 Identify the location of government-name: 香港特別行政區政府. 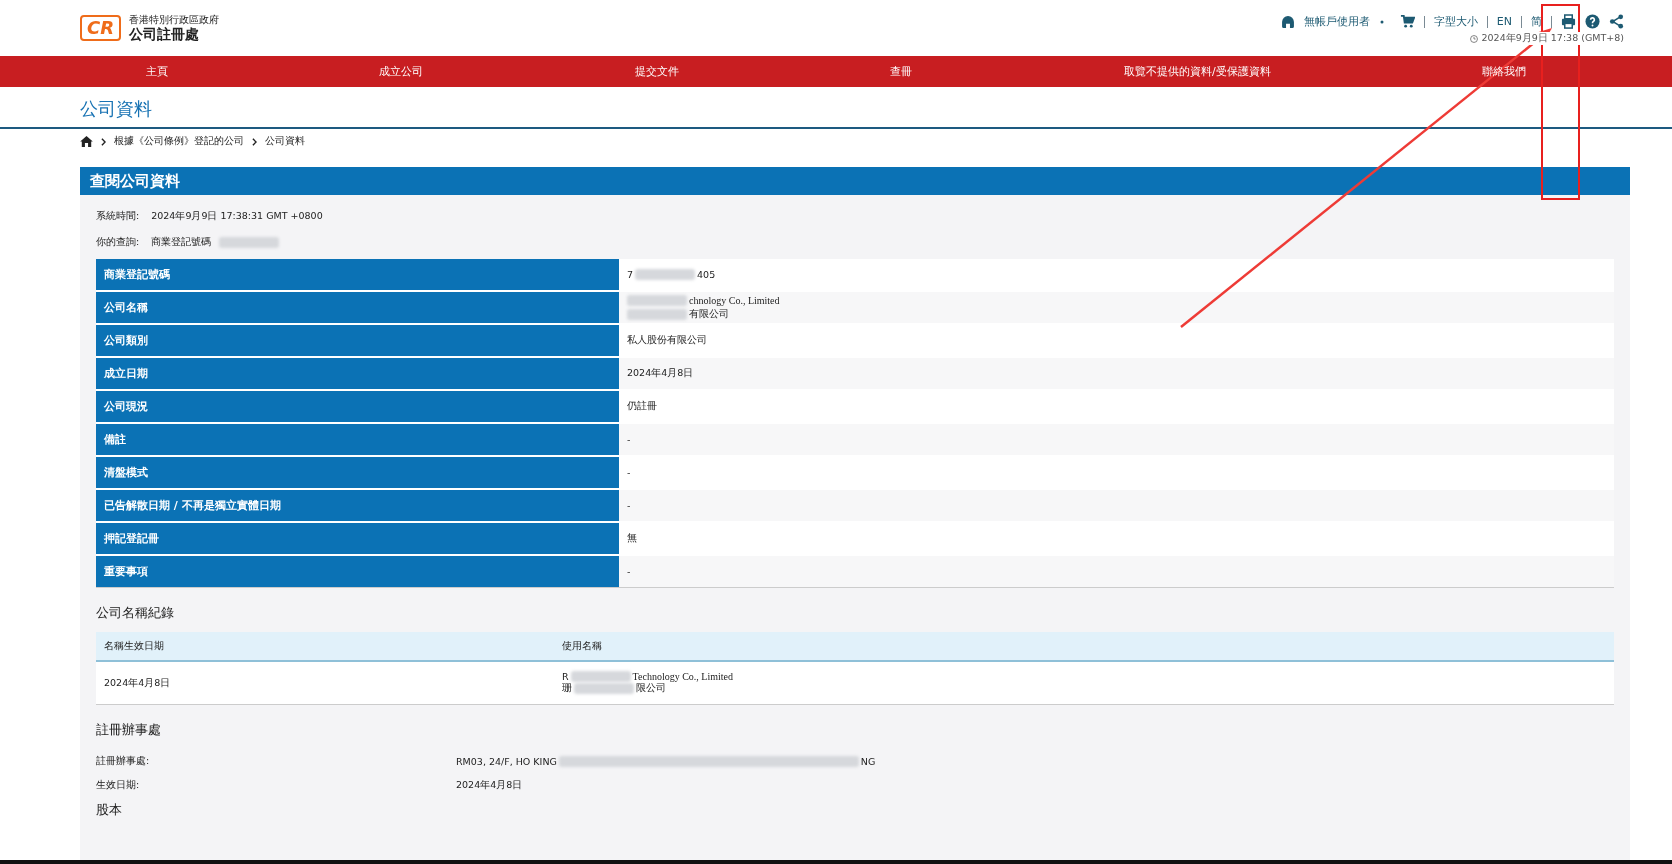
(174, 19).